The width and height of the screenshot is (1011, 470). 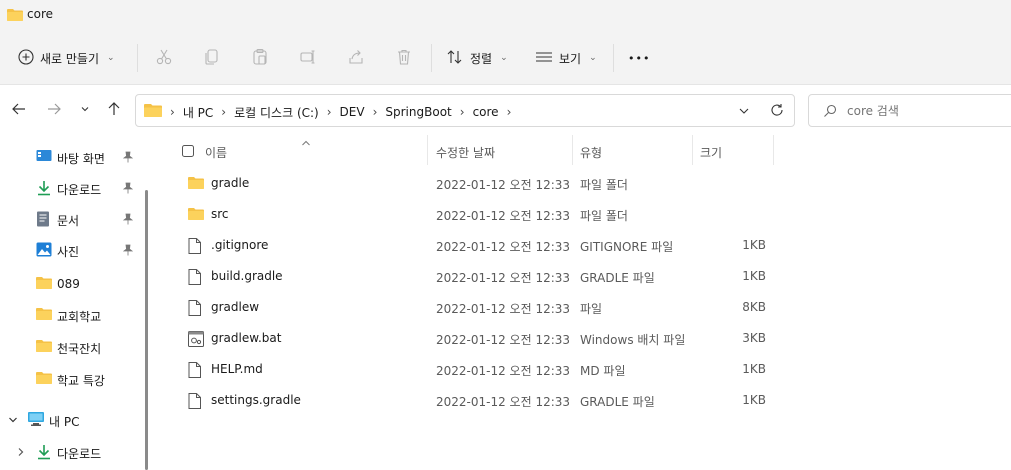 I want to click on delete-button, so click(x=404, y=58).